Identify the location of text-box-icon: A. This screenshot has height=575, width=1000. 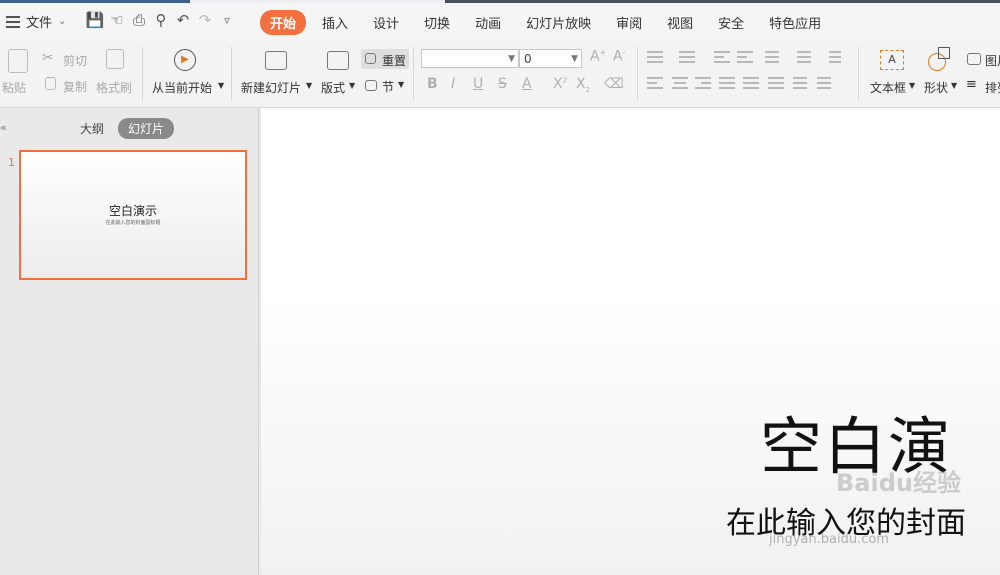
(892, 60).